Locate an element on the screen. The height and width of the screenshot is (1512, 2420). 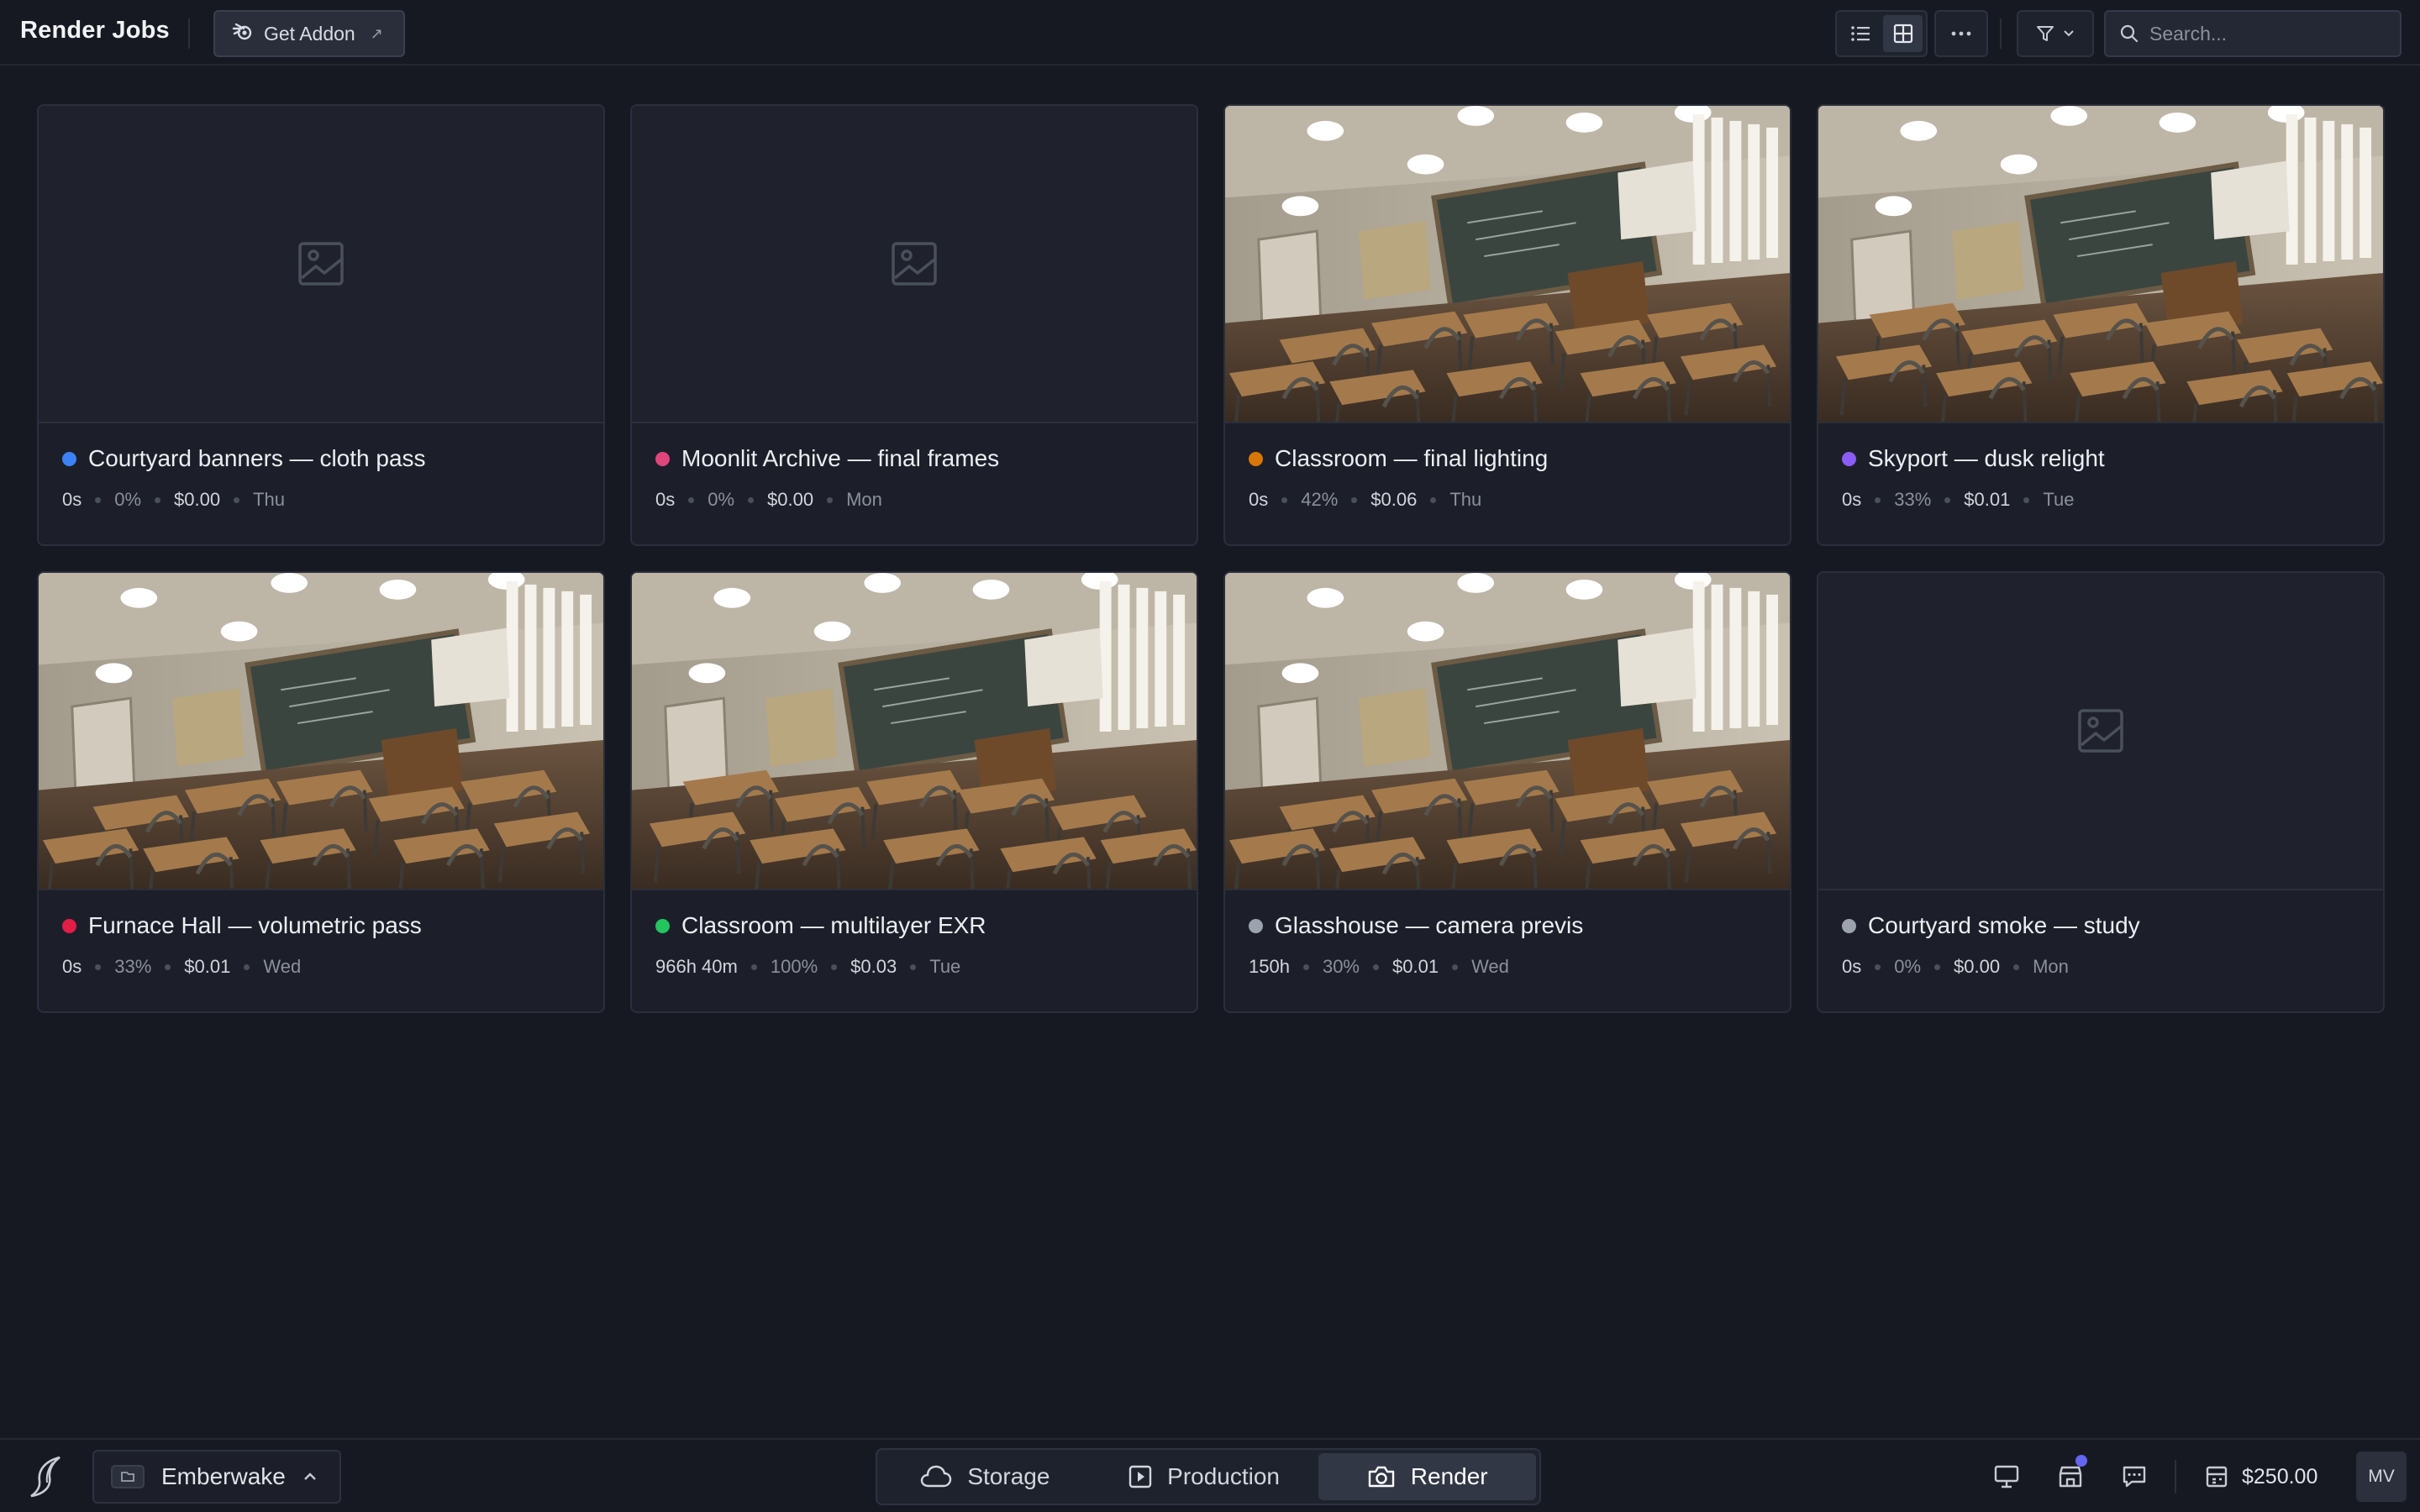
job-progress: 0% is located at coordinates (1908, 966).